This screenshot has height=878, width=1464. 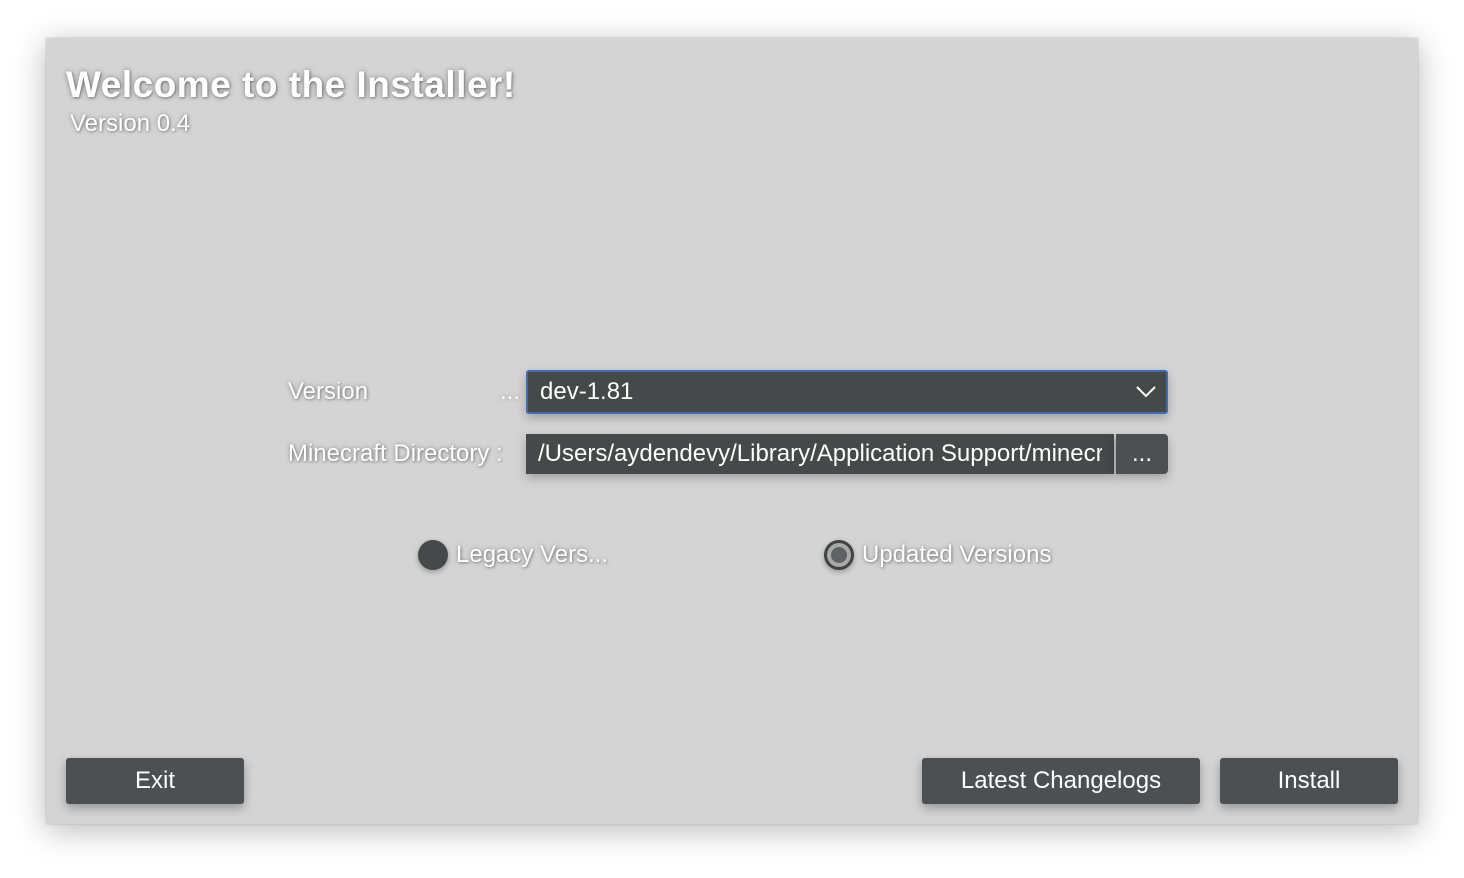 What do you see at coordinates (395, 453) in the screenshot?
I see `directory-label: Minecraft Directory :` at bounding box center [395, 453].